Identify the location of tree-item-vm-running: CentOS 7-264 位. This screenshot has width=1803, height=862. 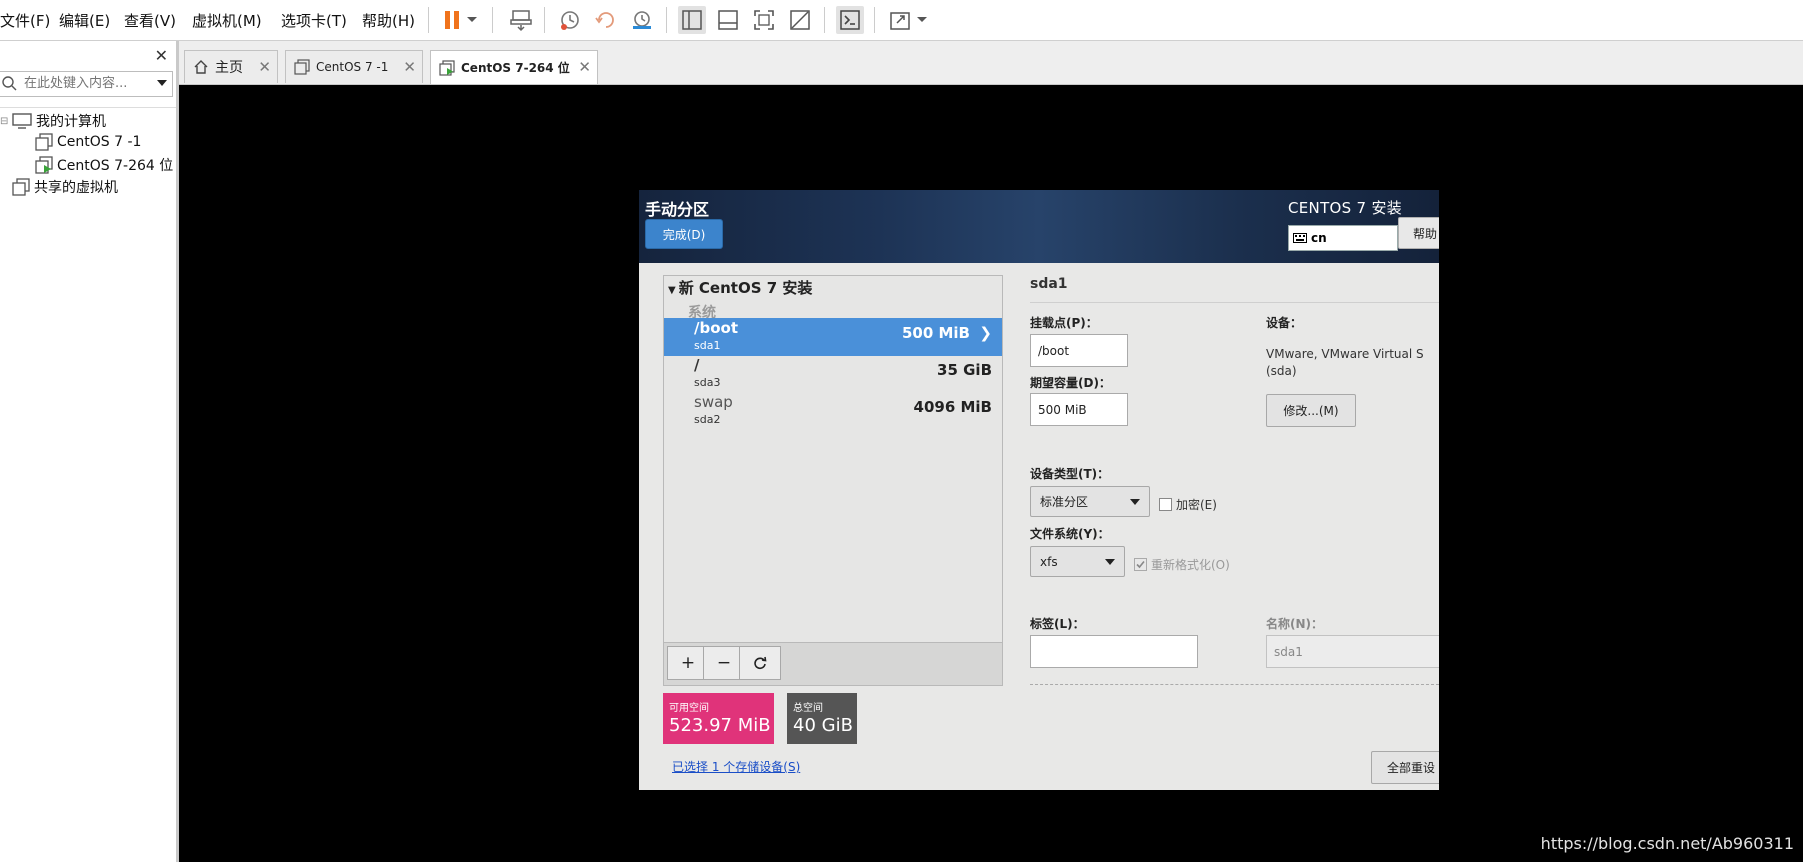
(104, 165).